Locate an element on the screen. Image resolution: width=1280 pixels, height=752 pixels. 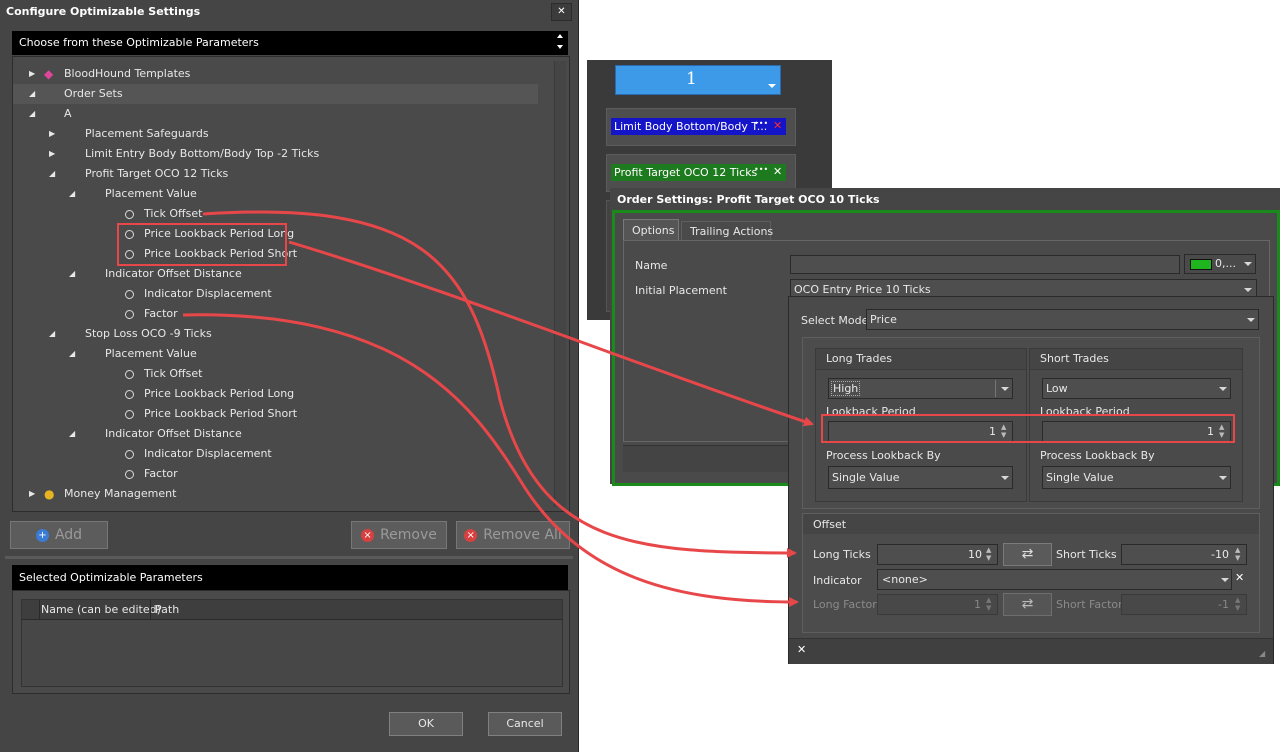
arrow-lookback-period is located at coordinates (551, 333).